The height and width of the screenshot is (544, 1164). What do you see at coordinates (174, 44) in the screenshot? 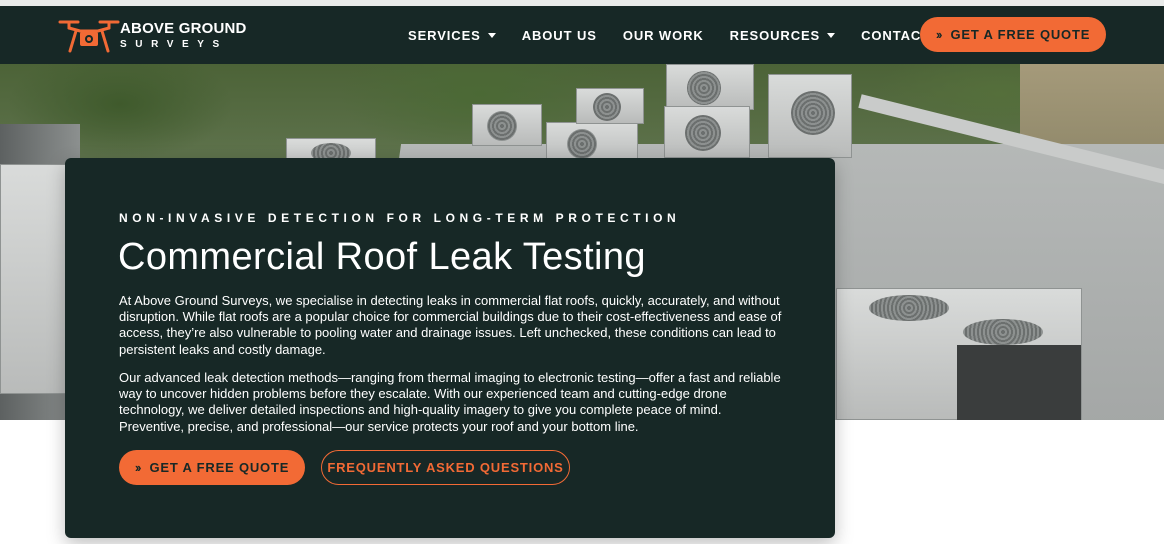
I see `logo-text-secondary: SURVEYS` at bounding box center [174, 44].